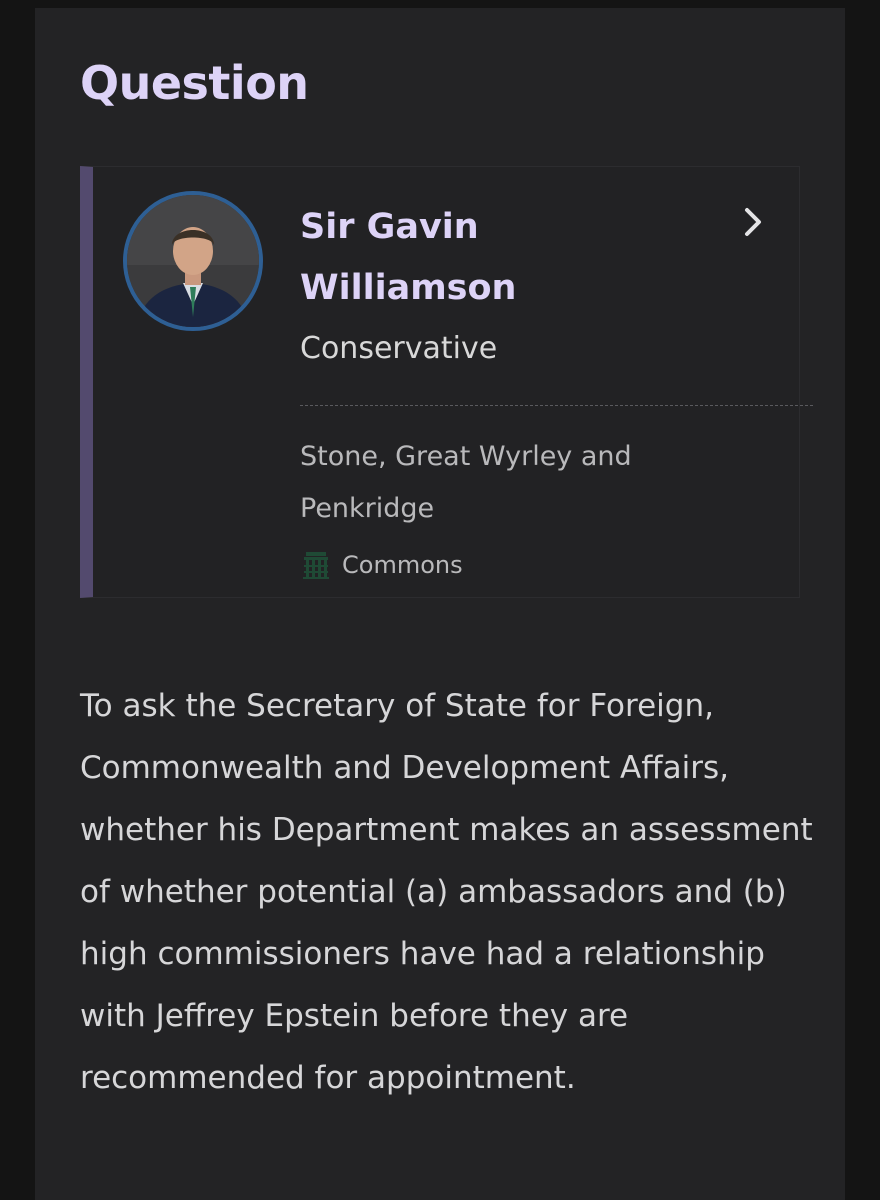  I want to click on member-portrait-image, so click(193, 261).